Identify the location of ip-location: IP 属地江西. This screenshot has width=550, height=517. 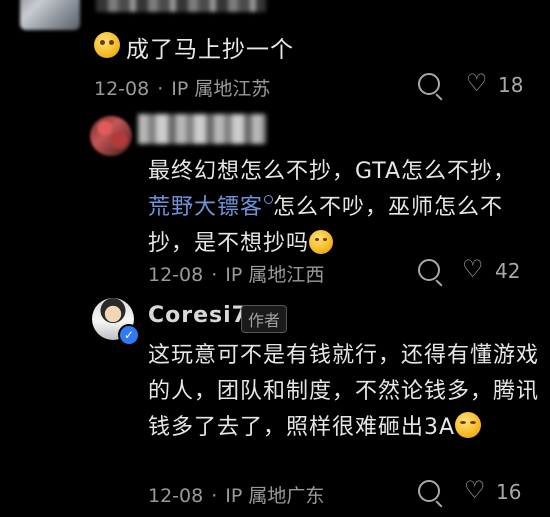
(275, 275).